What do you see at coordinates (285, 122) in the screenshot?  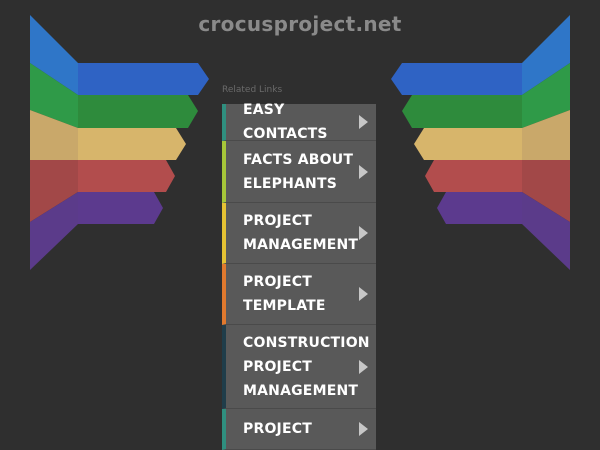 I see `menu-item-label: EASY CONTACTS` at bounding box center [285, 122].